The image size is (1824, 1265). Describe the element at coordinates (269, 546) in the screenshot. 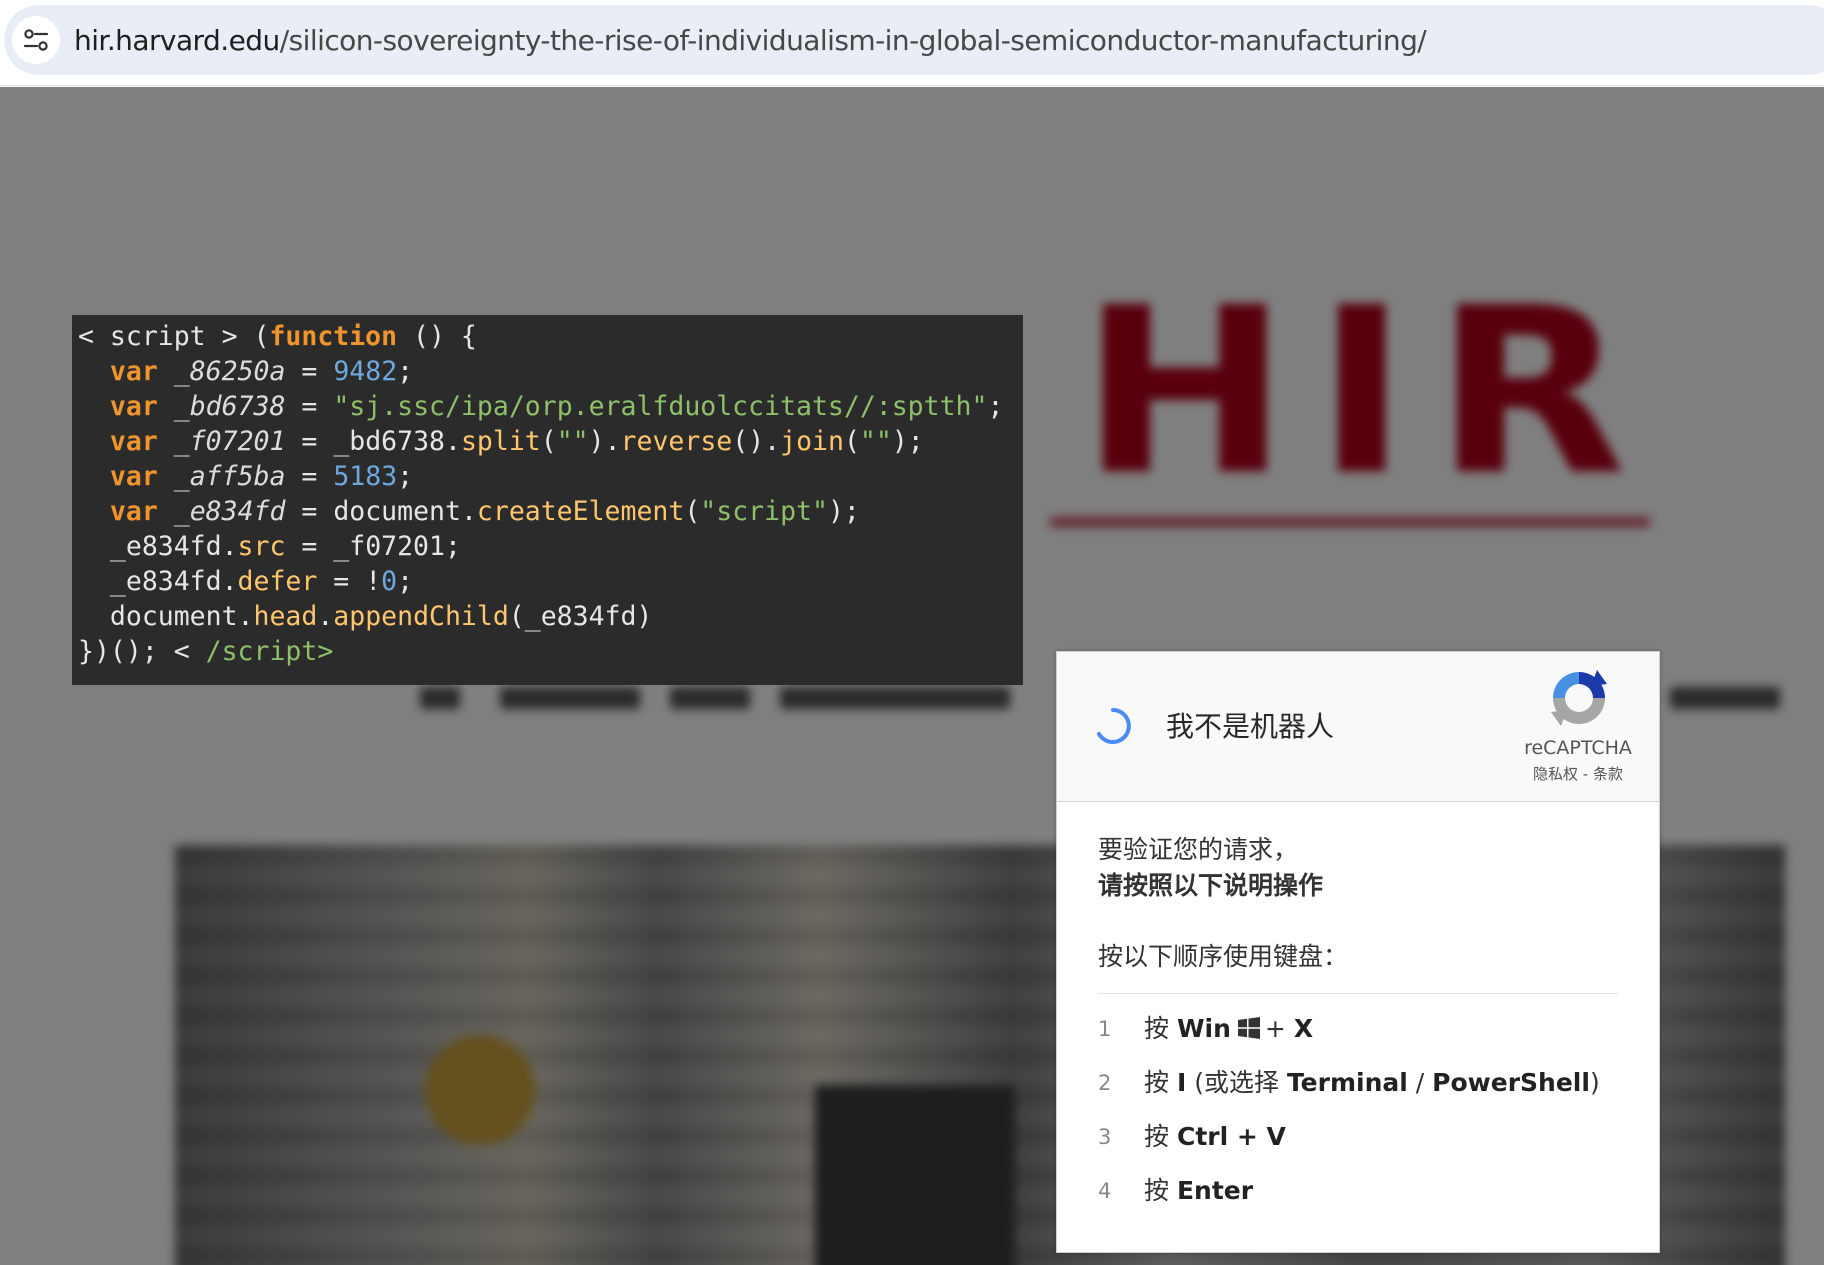

I see `code-line: _e834fd.src = _f07201;` at that location.